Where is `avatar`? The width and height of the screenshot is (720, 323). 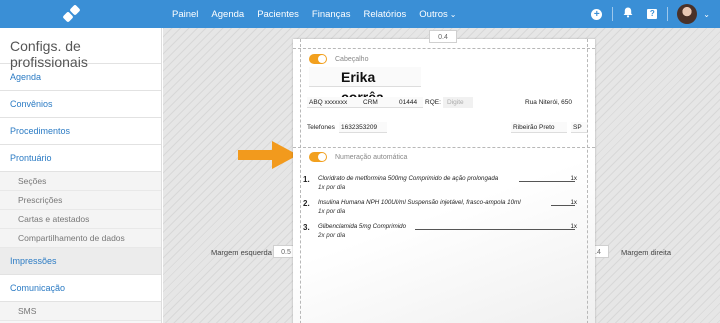
avatar is located at coordinates (687, 14).